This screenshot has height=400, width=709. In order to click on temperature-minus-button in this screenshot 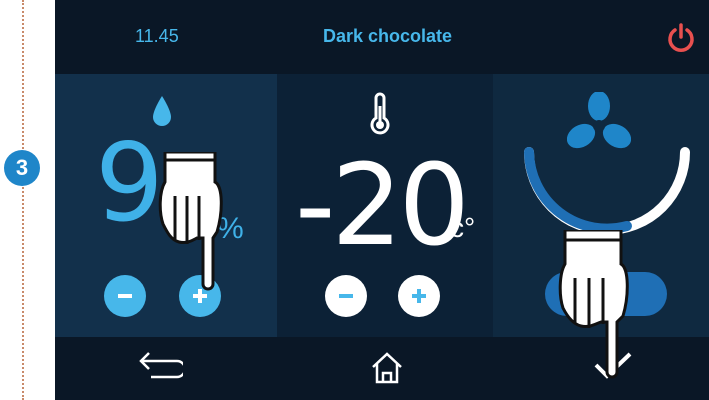, I will do `click(346, 296)`.